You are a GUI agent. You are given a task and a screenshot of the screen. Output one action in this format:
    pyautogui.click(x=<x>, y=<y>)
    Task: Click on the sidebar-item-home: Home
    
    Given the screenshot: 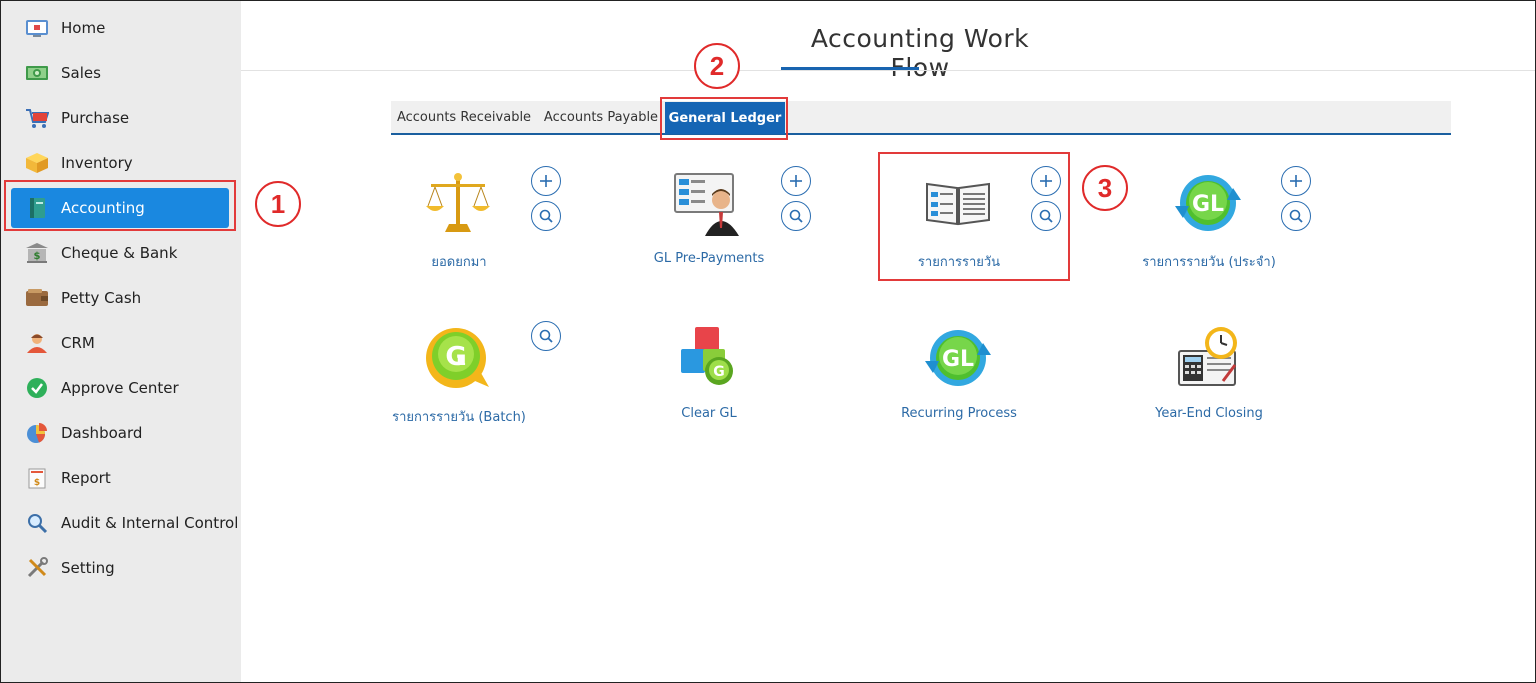 What is the action you would take?
    pyautogui.click(x=120, y=28)
    